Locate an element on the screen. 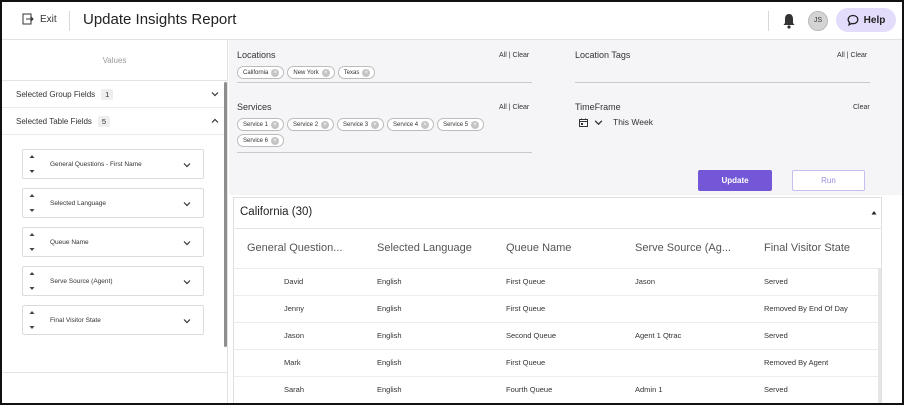  chip-label: Service 6 is located at coordinates (256, 140).